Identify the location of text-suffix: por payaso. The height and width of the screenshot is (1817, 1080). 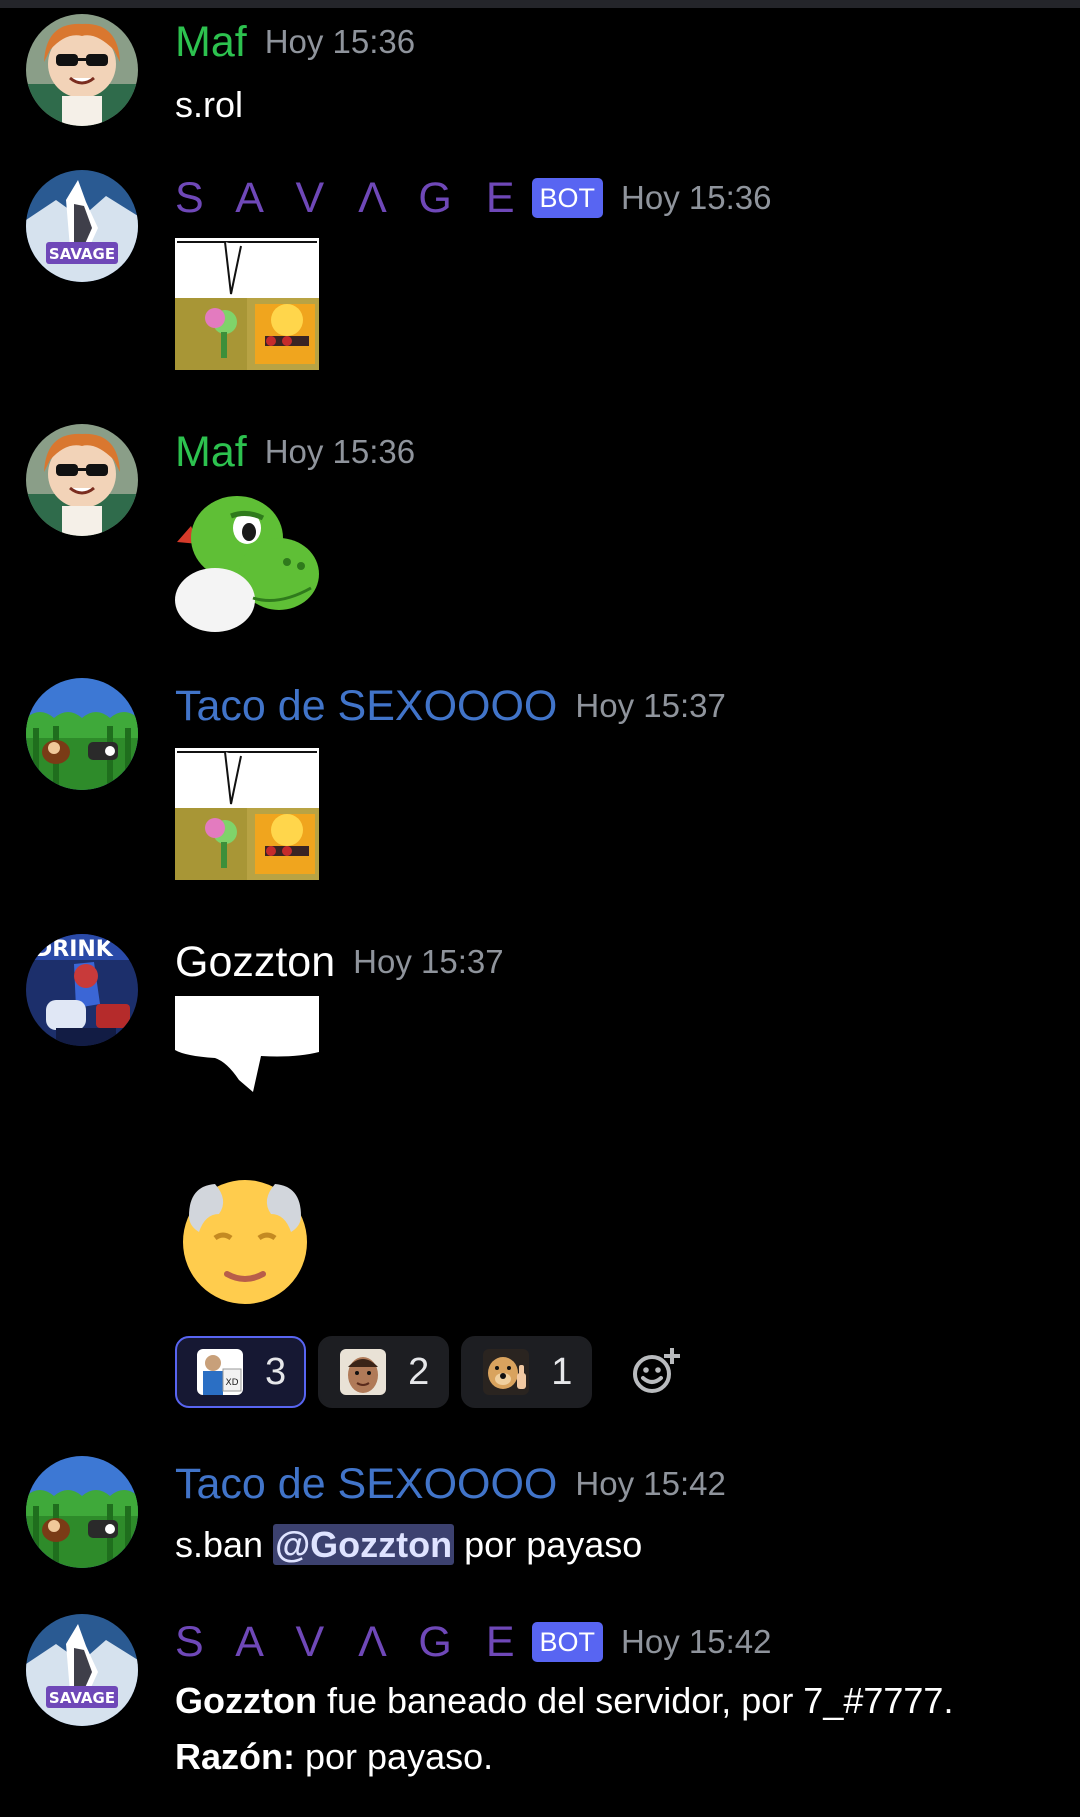
(548, 1544).